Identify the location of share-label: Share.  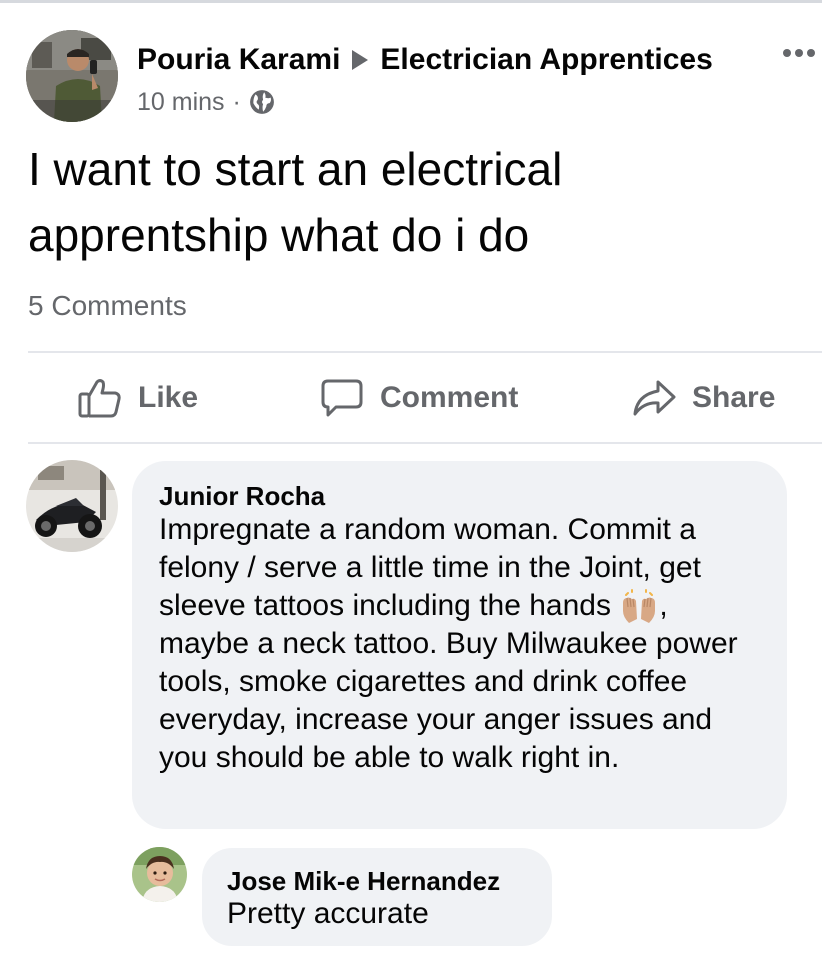
(734, 397).